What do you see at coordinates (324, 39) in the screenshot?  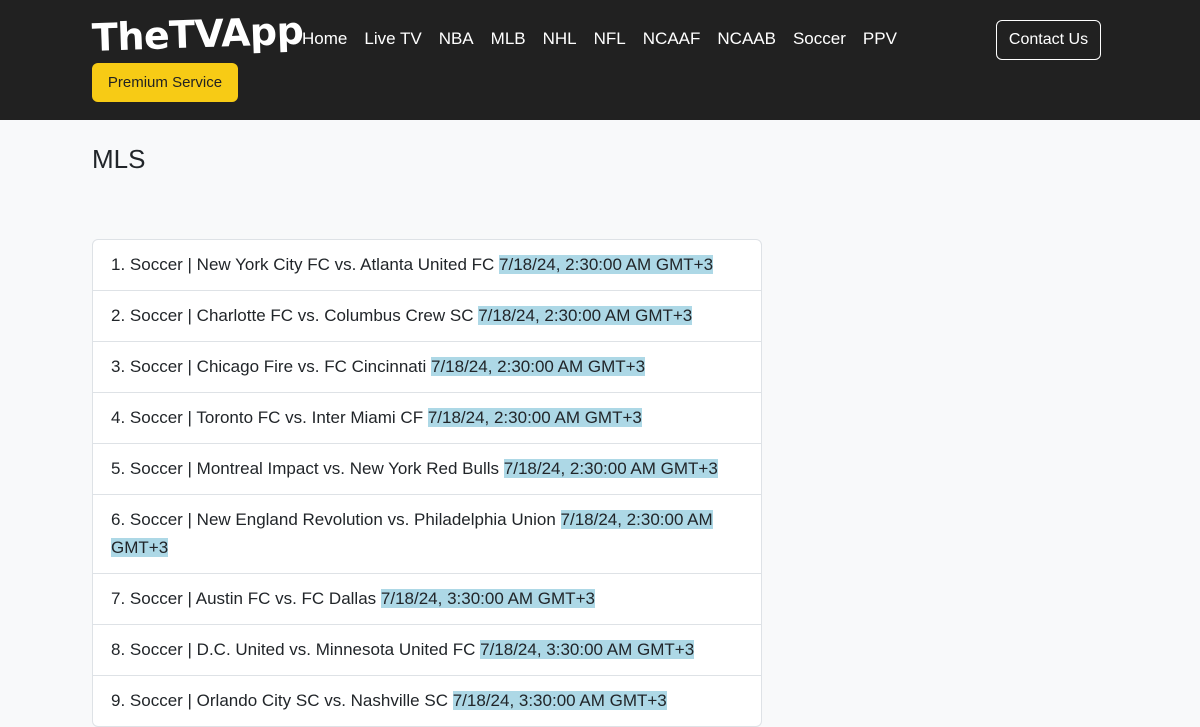 I see `nav-home: Home` at bounding box center [324, 39].